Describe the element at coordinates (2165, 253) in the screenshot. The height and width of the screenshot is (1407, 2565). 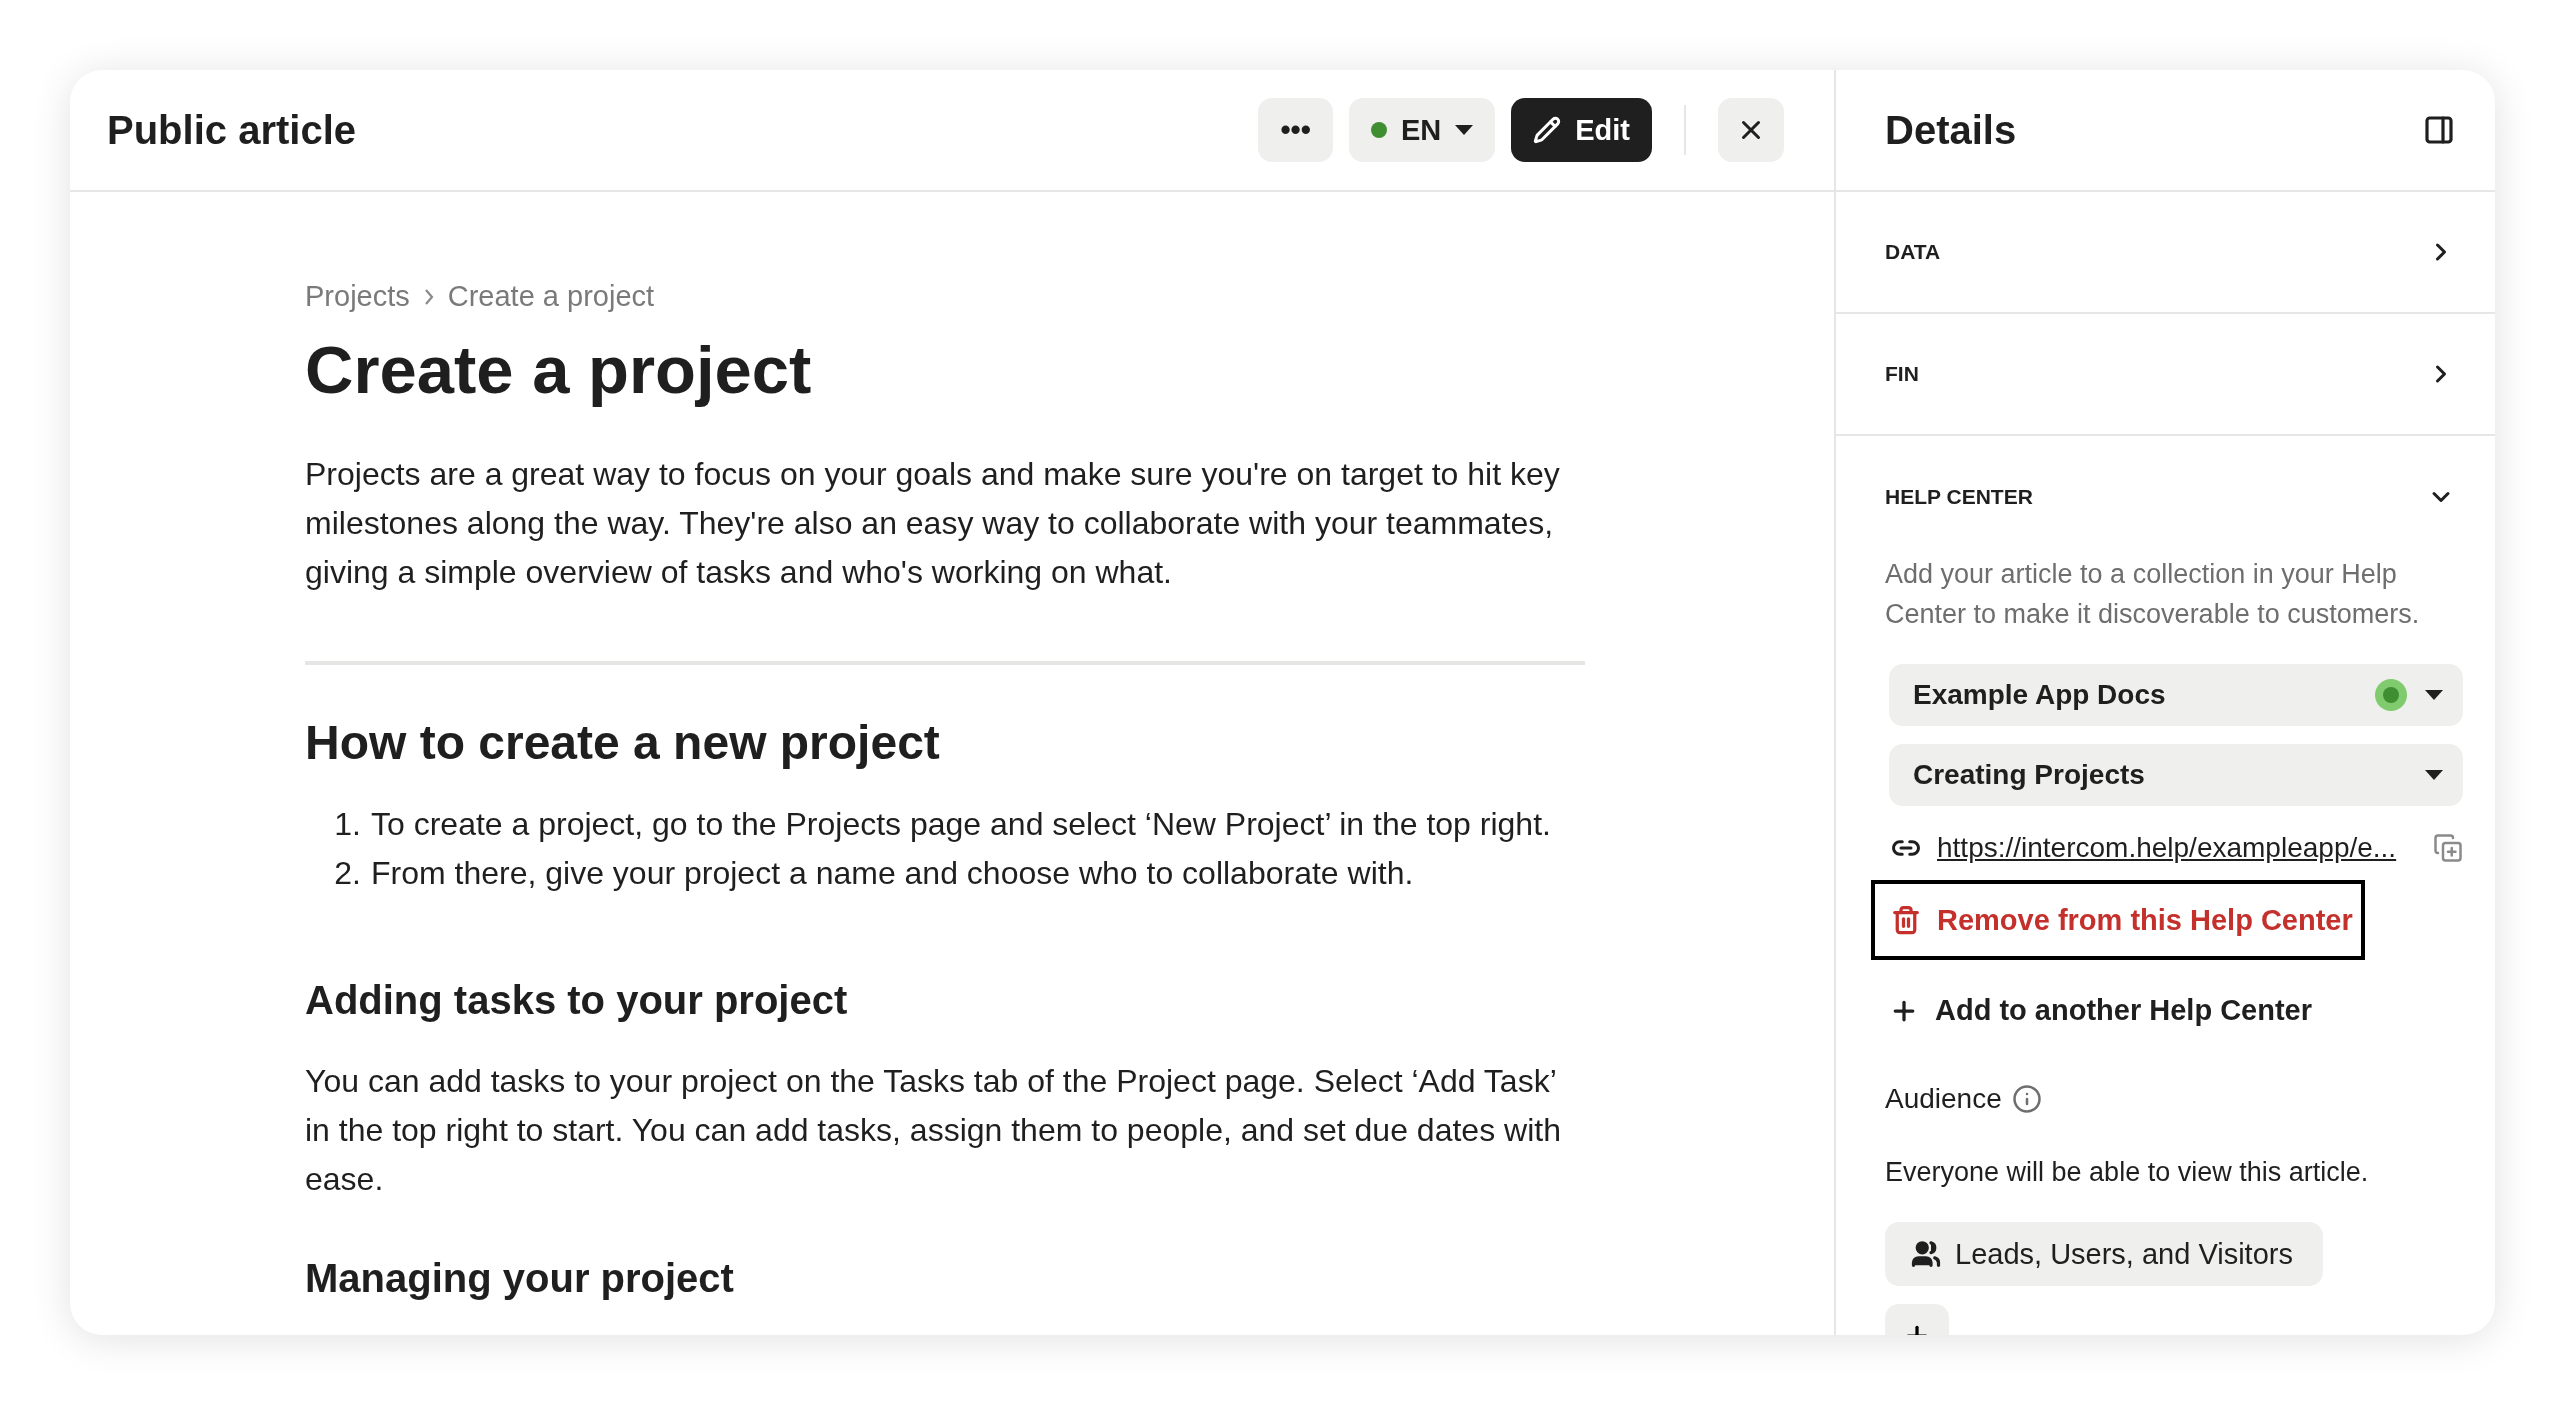
I see `section-header: DATA` at that location.